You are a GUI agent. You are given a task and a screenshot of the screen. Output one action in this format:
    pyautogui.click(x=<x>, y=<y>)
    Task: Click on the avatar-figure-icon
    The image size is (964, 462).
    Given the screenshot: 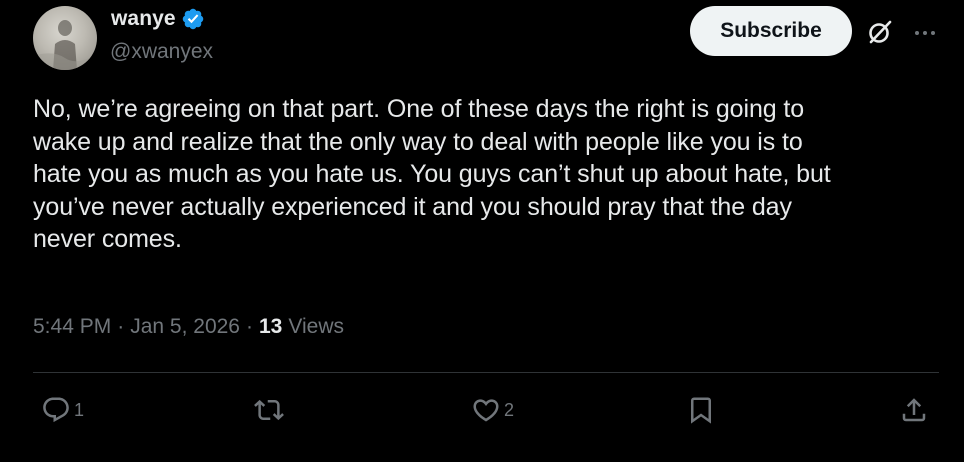 What is the action you would take?
    pyautogui.click(x=65, y=45)
    